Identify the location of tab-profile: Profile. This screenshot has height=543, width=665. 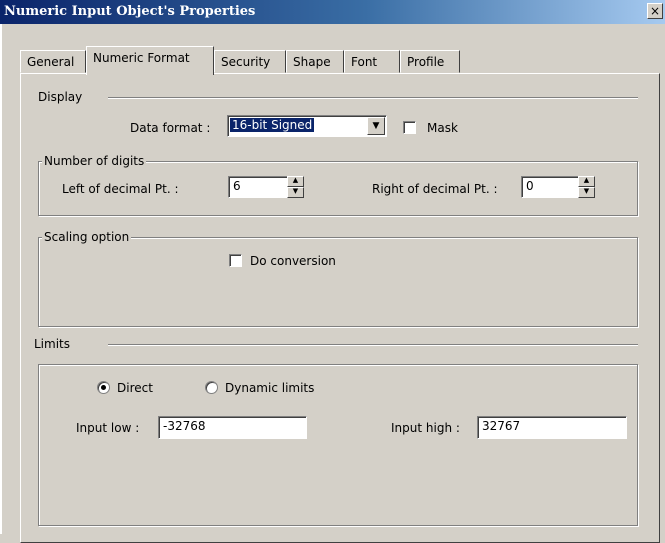
(430, 61).